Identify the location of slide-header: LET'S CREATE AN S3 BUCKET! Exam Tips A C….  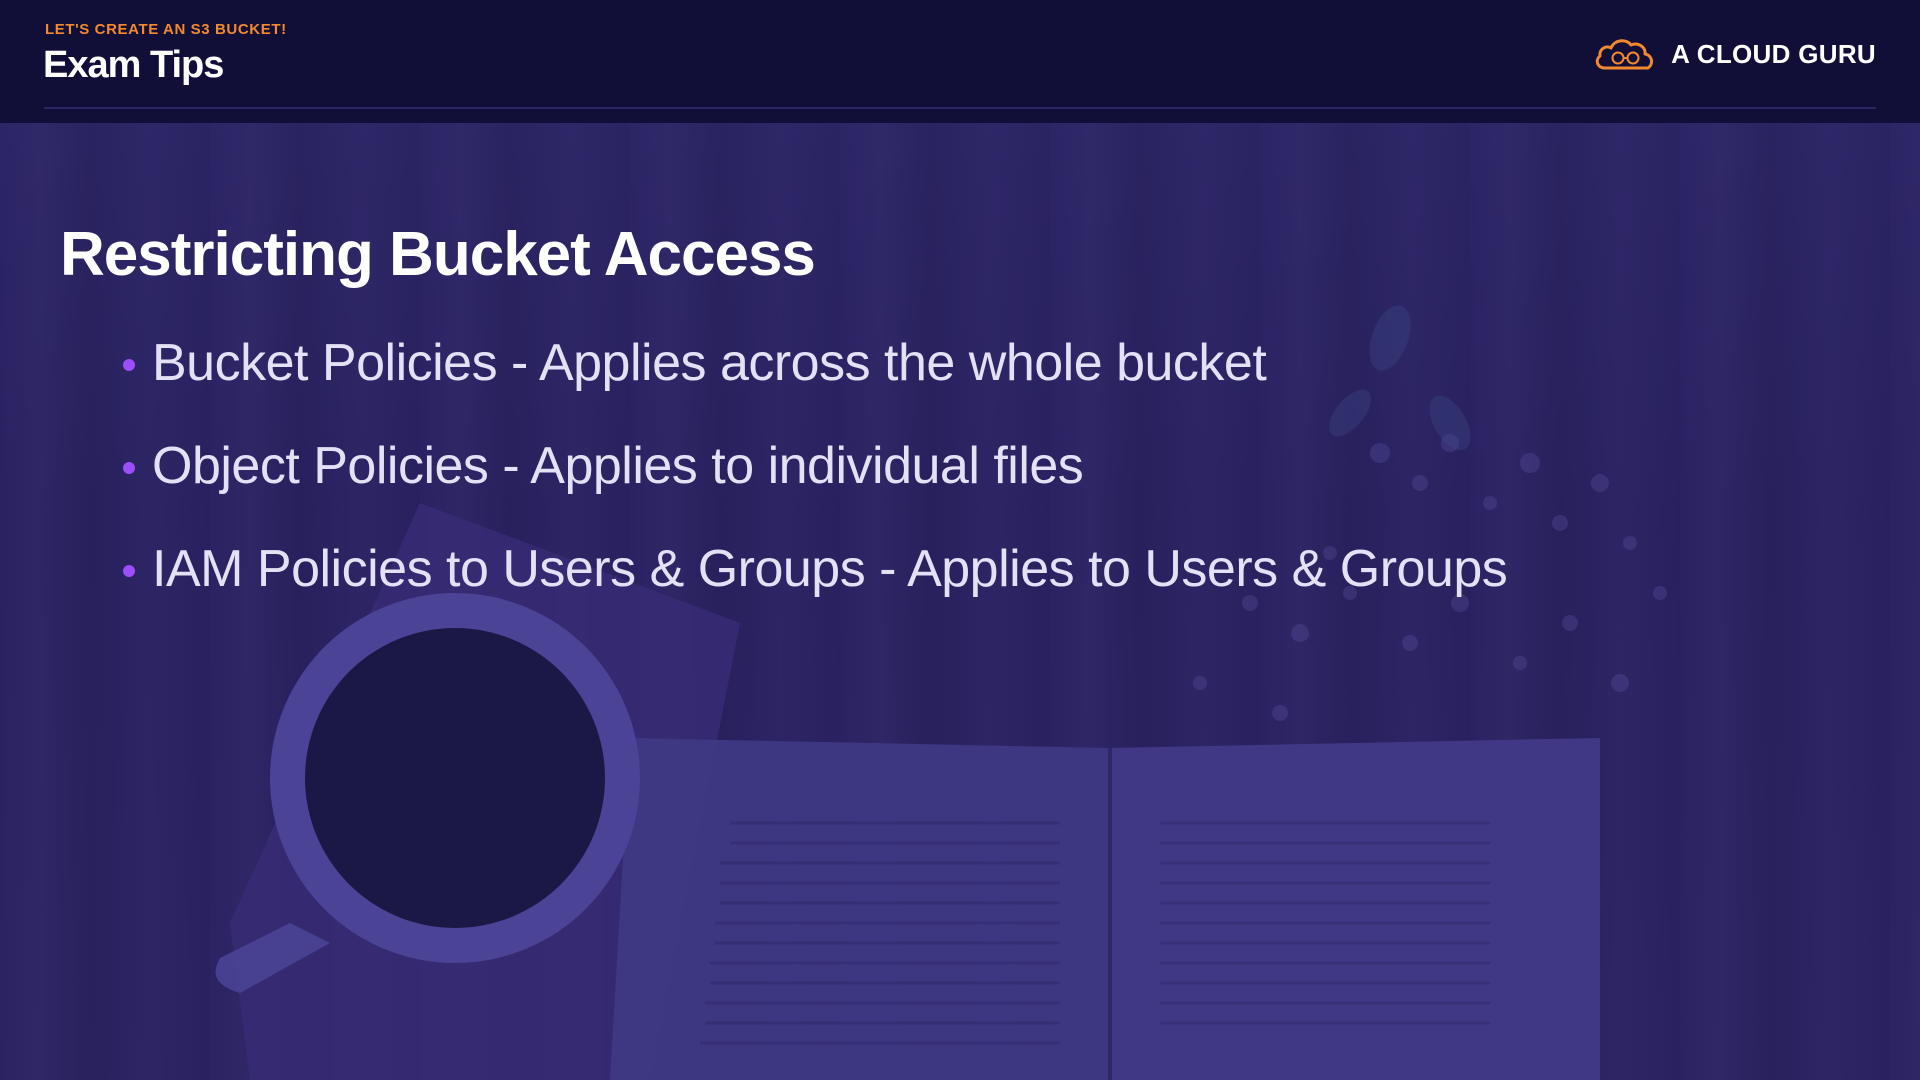
(960, 61).